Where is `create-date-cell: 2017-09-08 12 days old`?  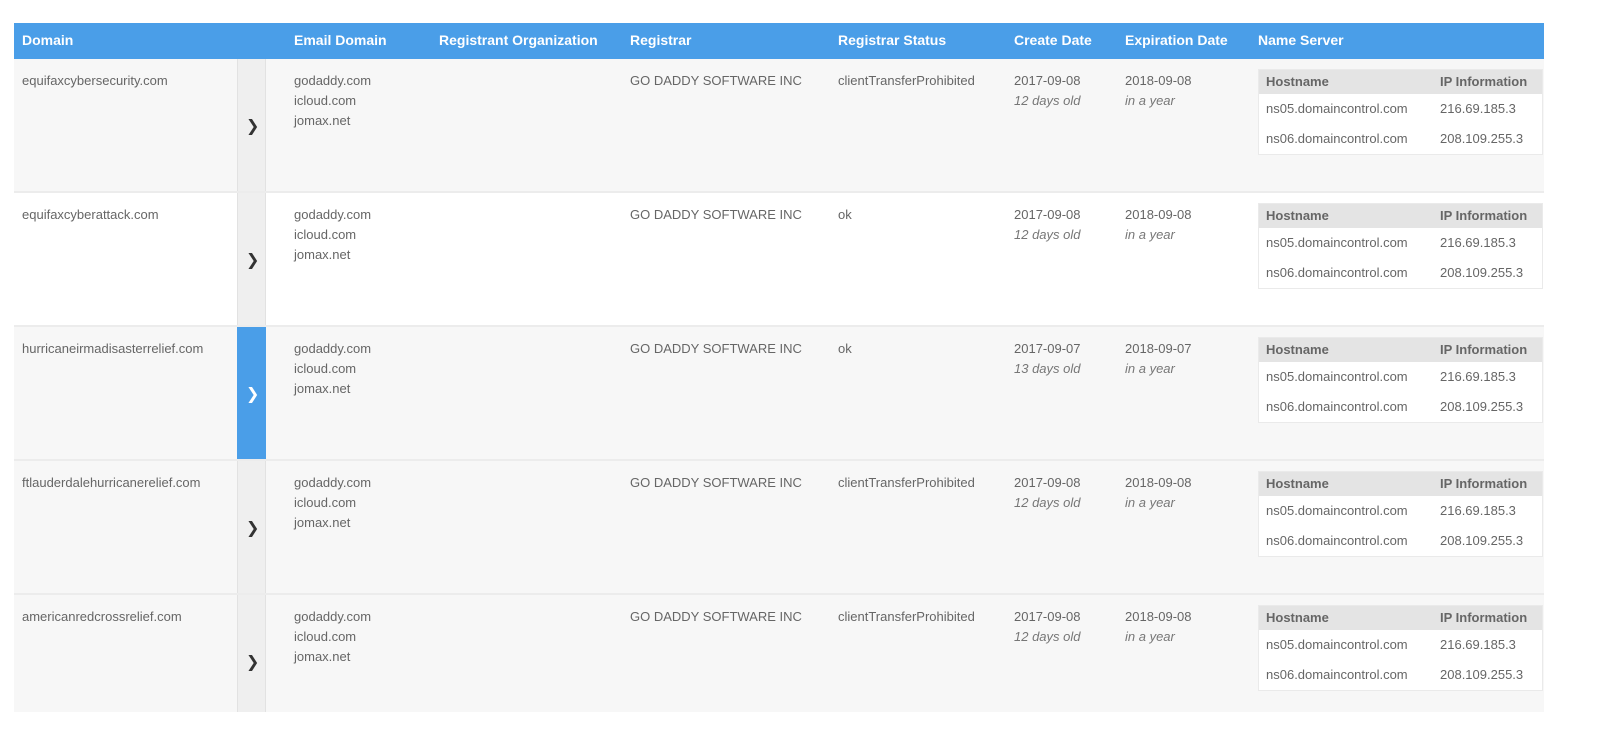 create-date-cell: 2017-09-08 12 days old is located at coordinates (1047, 91).